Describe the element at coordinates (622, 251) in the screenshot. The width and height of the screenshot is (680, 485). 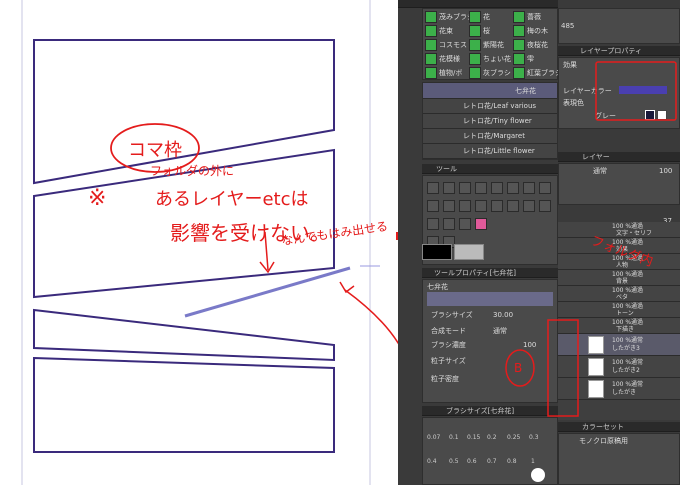
I see `annotation-folder-text: フォルダ内` at that location.